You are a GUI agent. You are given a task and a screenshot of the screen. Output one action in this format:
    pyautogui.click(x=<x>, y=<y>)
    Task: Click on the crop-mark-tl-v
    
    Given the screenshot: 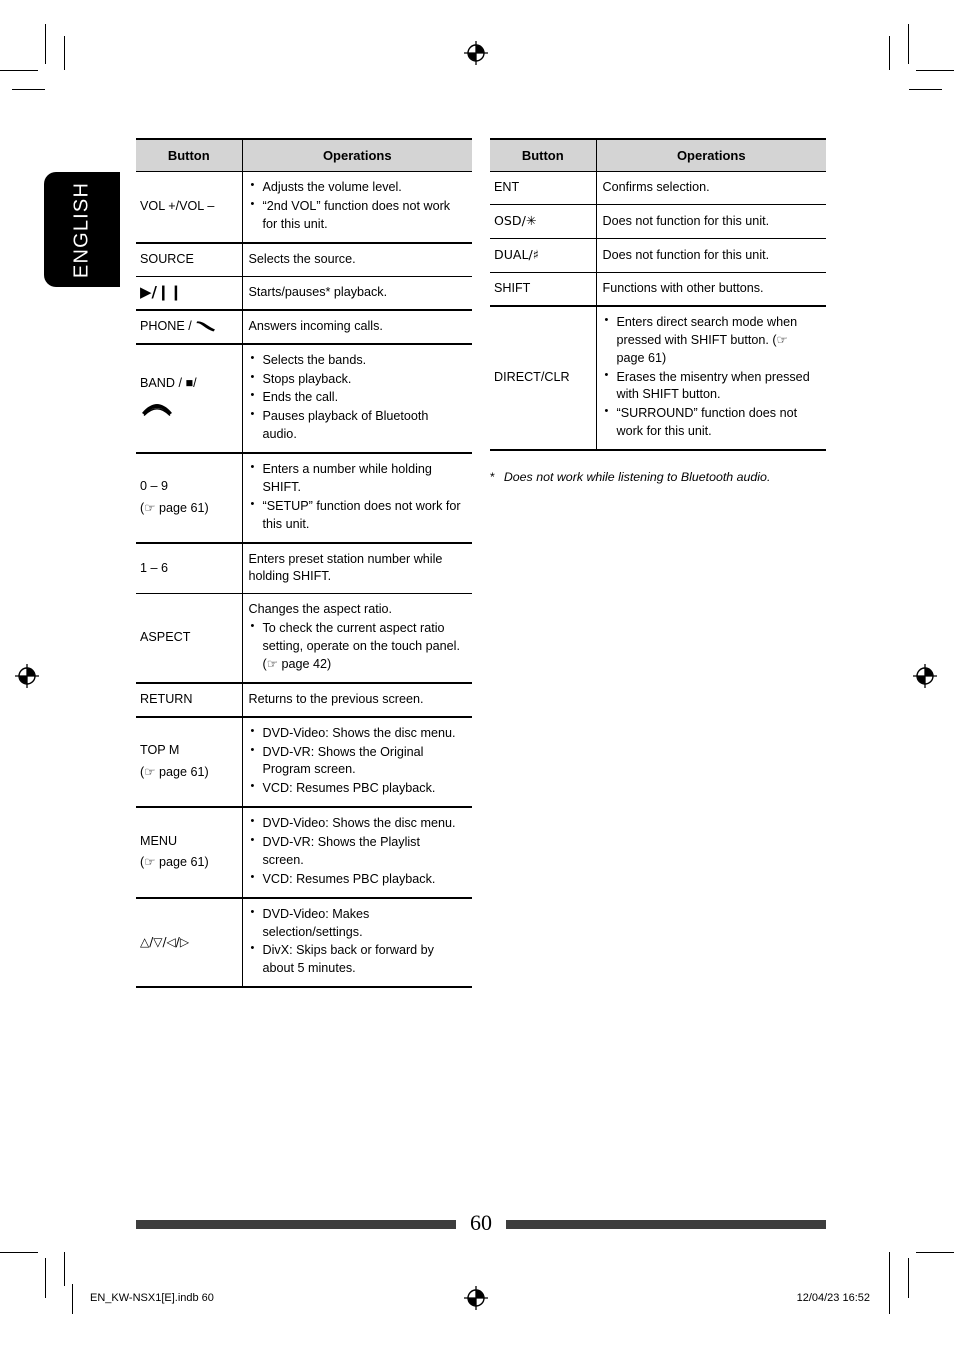 What is the action you would take?
    pyautogui.click(x=45, y=44)
    